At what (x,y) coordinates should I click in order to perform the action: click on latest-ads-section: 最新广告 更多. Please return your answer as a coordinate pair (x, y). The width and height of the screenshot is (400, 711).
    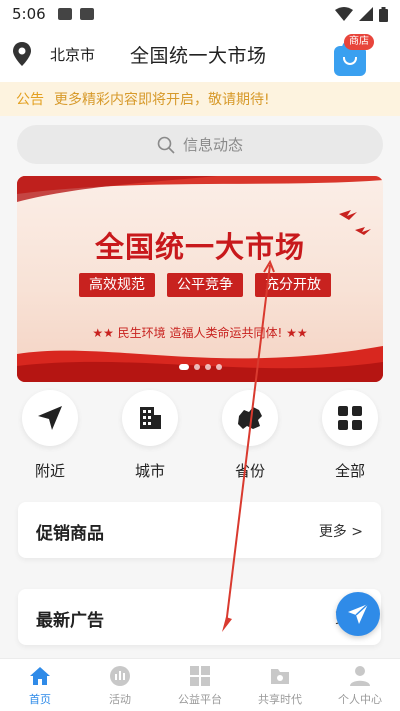
    Looking at the image, I should click on (199, 617).